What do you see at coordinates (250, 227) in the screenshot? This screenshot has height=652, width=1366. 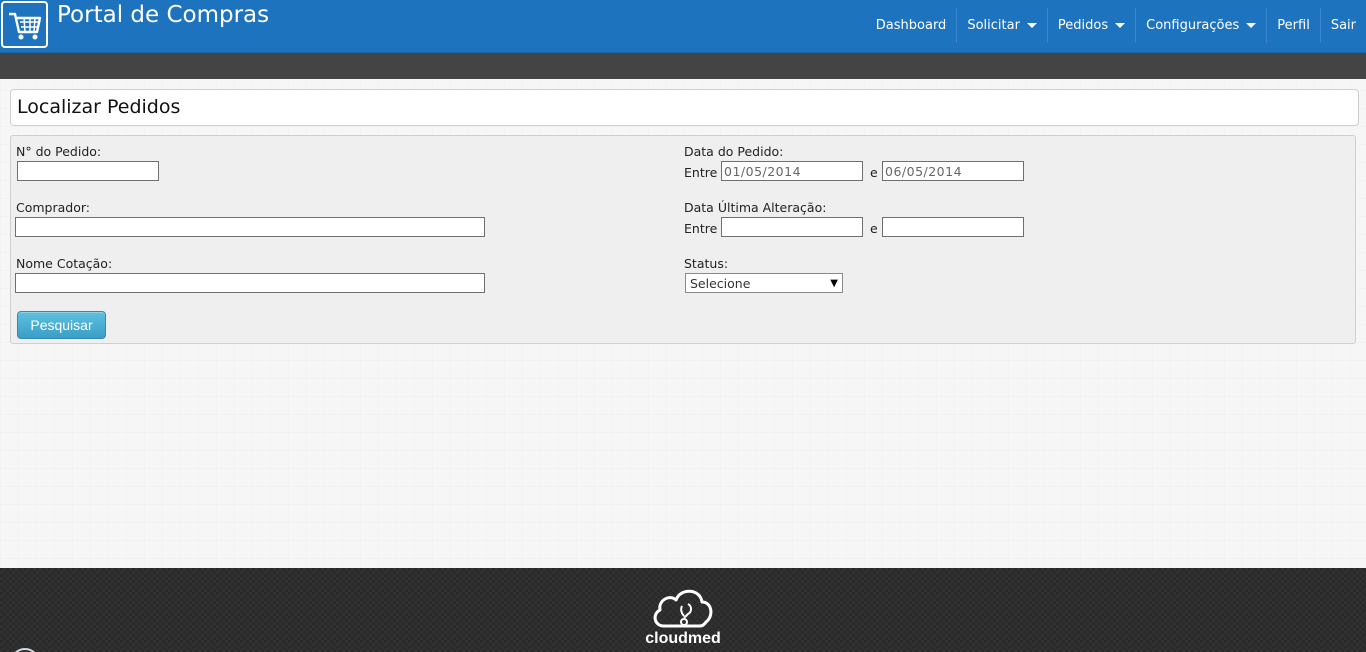 I see `comprador-input` at bounding box center [250, 227].